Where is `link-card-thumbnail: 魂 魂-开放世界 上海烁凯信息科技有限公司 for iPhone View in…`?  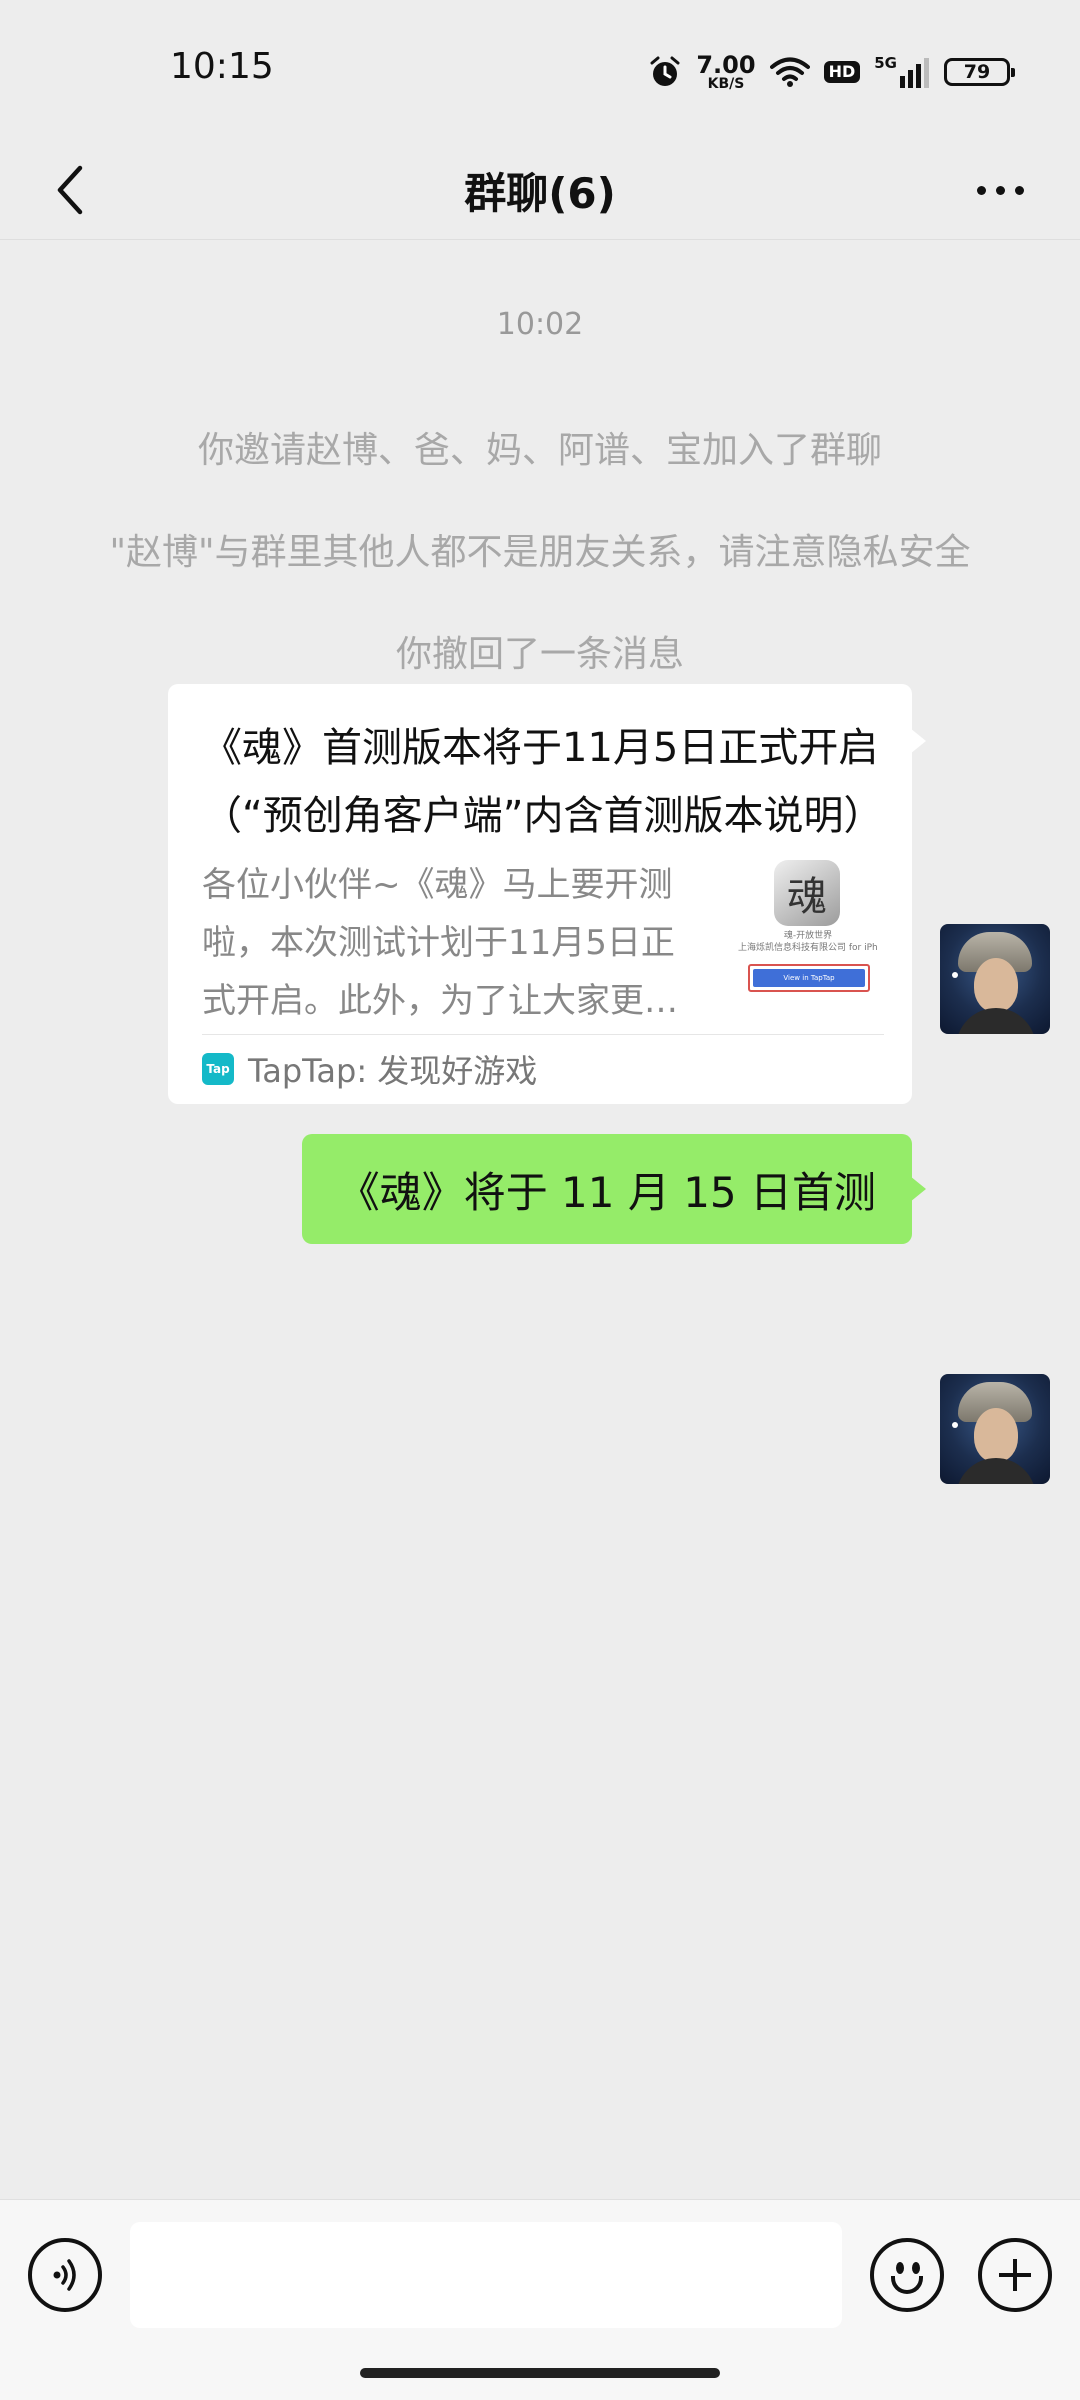 link-card-thumbnail: 魂 魂-开放世界 上海烁凯信息科技有限公司 for iPhone View in… is located at coordinates (808, 928).